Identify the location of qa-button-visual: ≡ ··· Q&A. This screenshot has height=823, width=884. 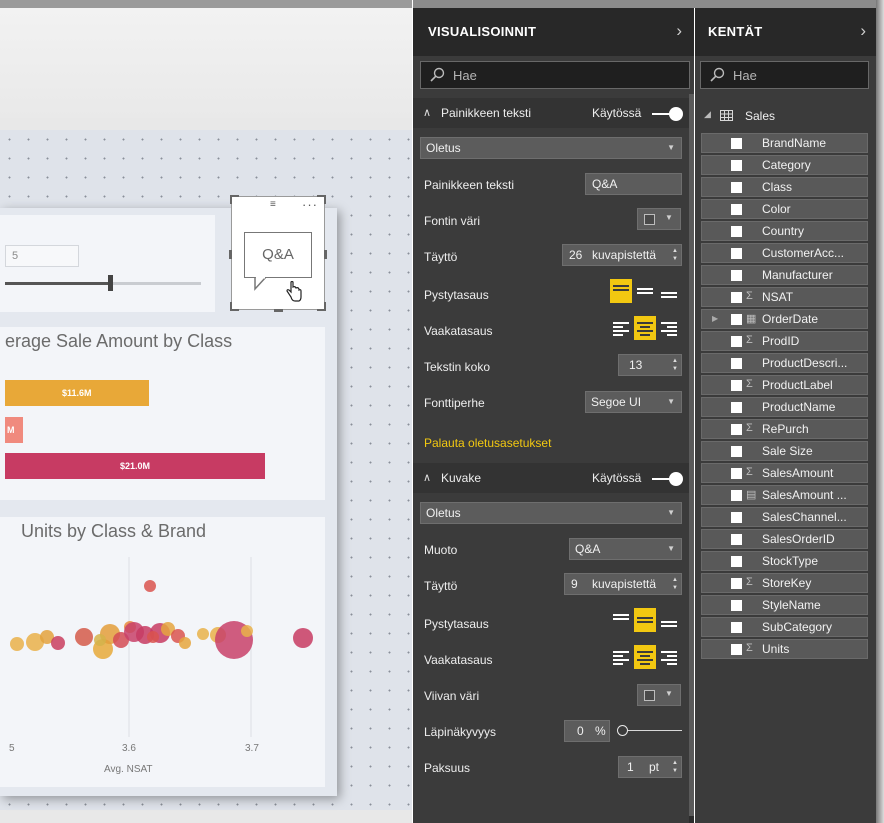
(278, 253).